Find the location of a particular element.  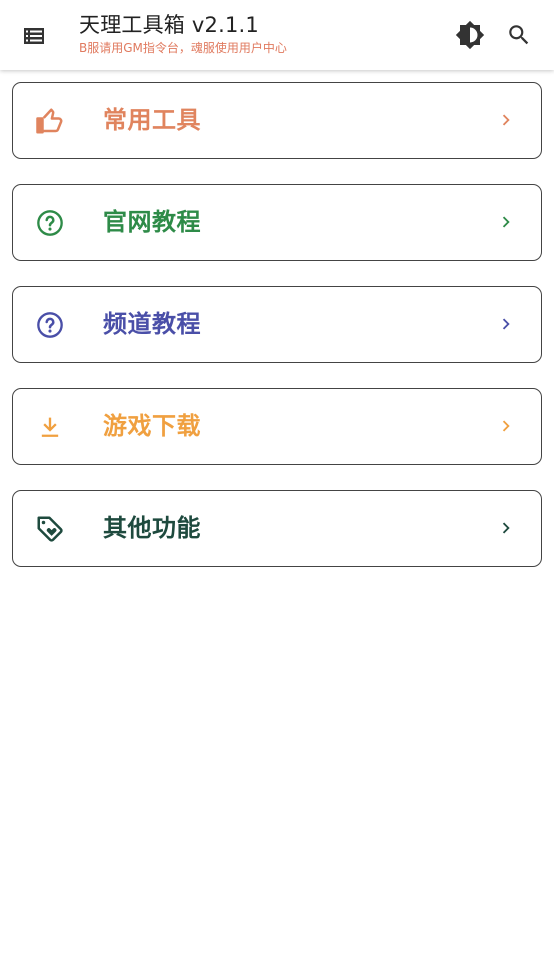

title-block: 天理工具箱 v2.1.1 B服请用GM指令台，魂服使用用户中心 is located at coordinates (183, 34).